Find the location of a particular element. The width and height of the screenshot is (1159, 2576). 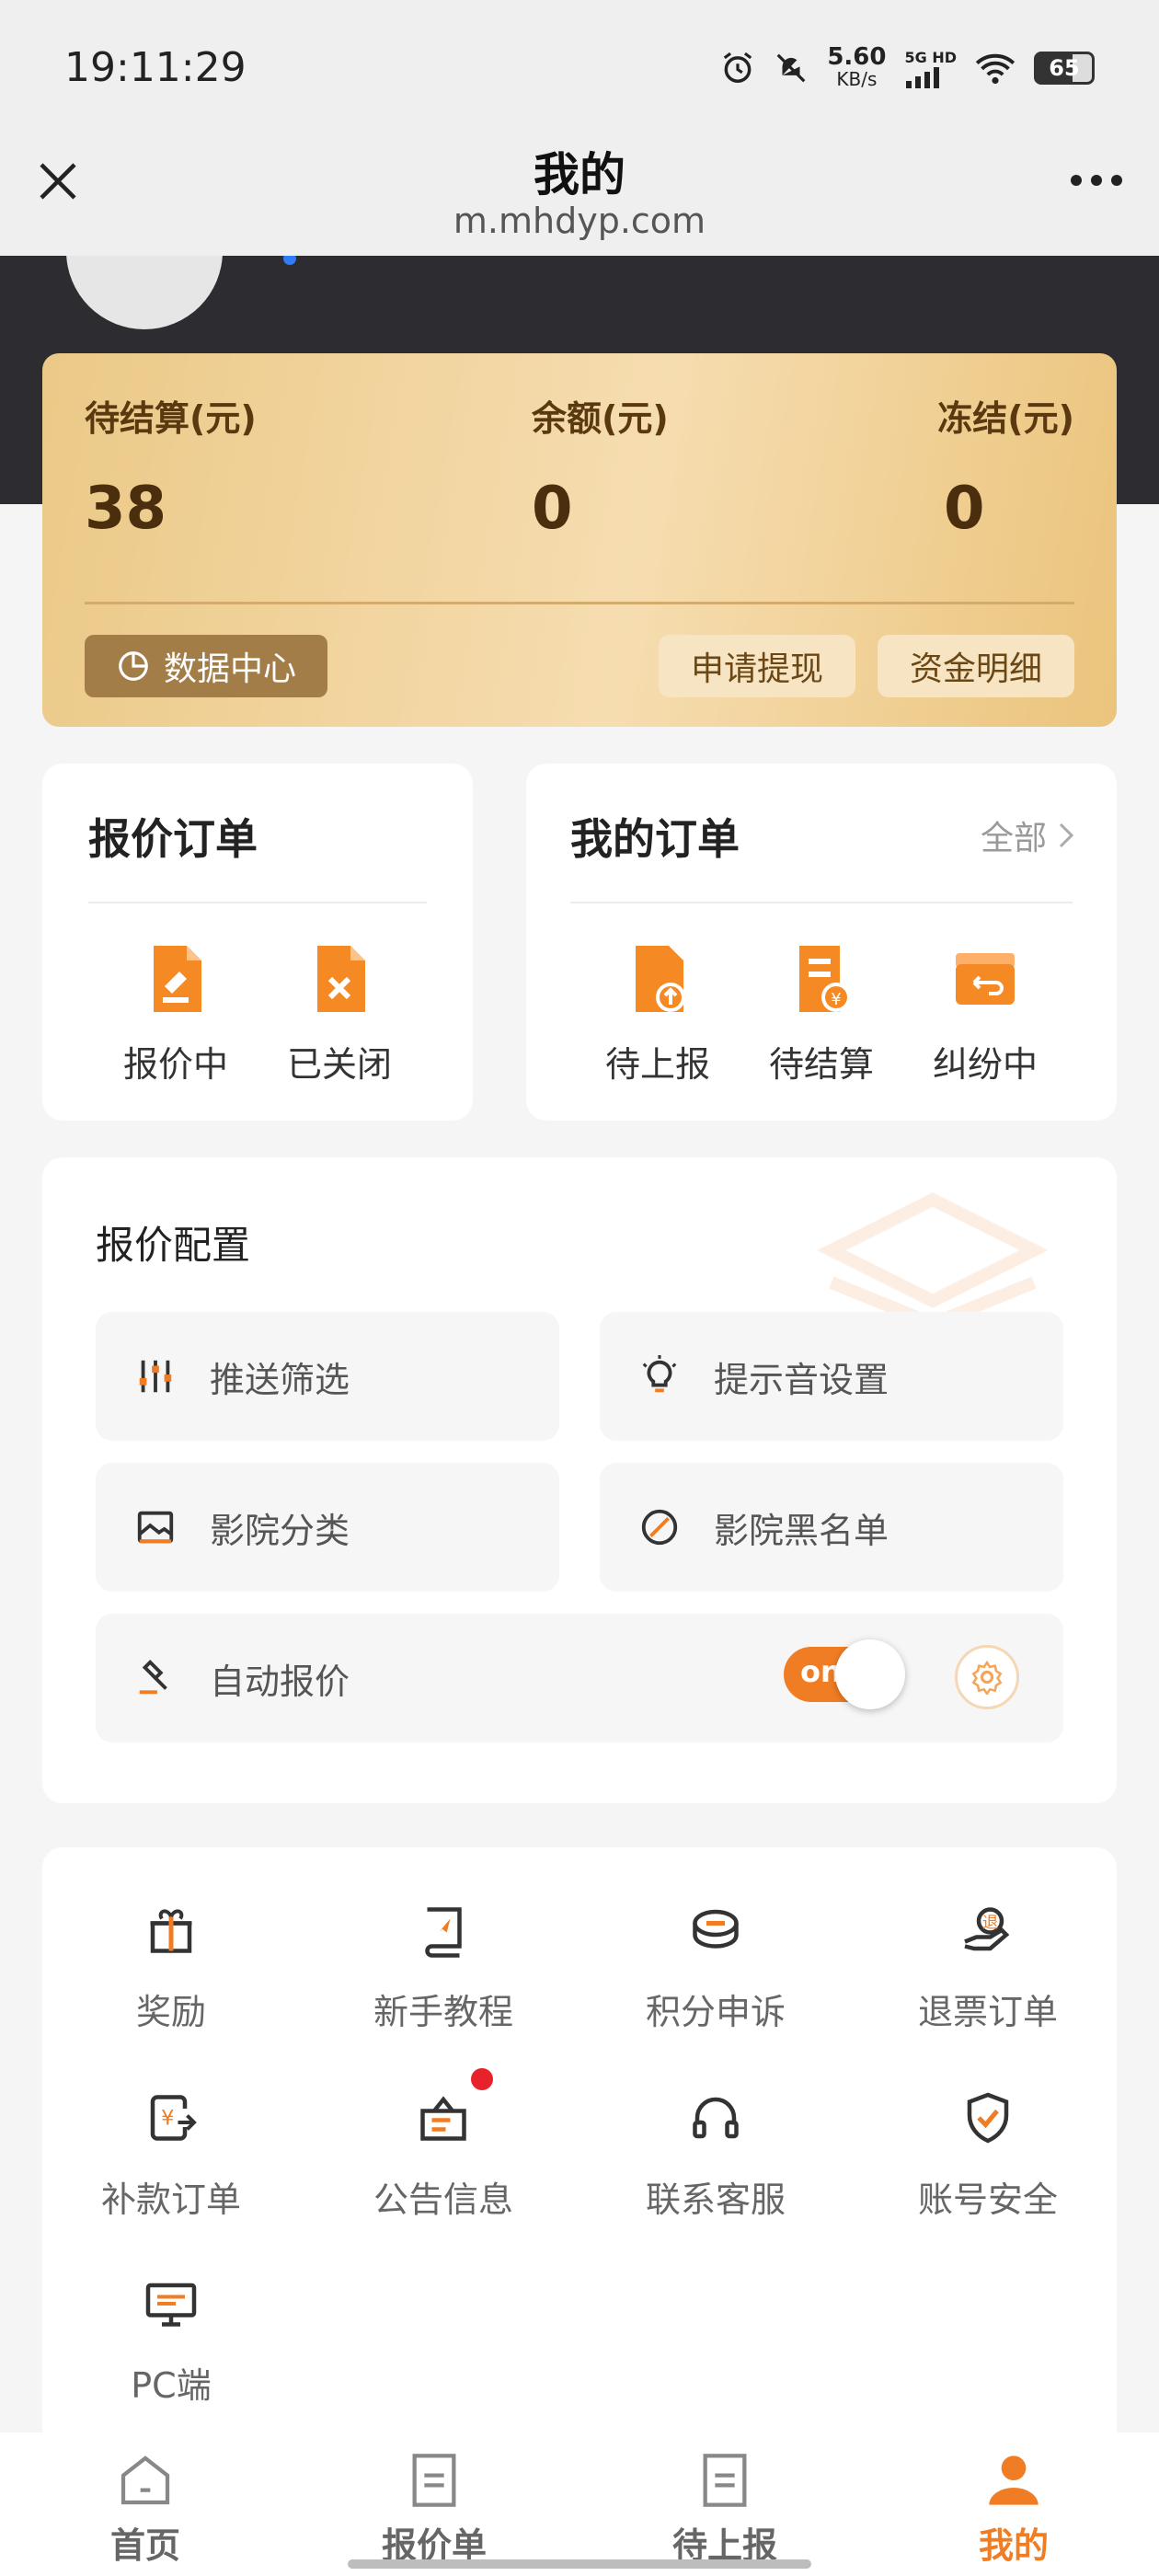

home-icon is located at coordinates (145, 2480).